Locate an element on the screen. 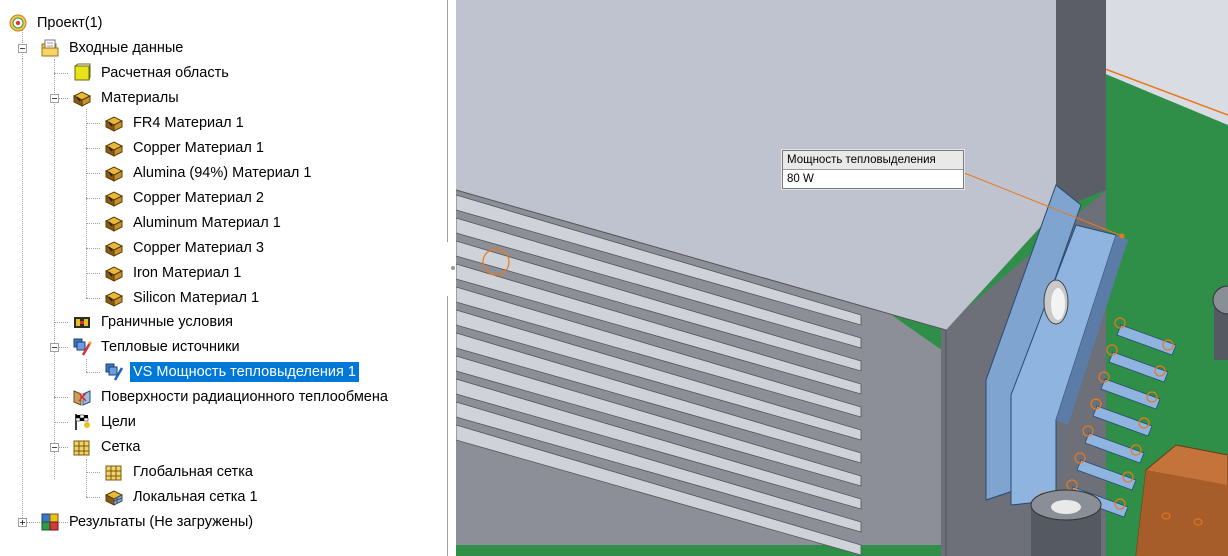 Image resolution: width=1228 pixels, height=556 pixels. tree-item-label: Iron Материал 1 is located at coordinates (187, 273).